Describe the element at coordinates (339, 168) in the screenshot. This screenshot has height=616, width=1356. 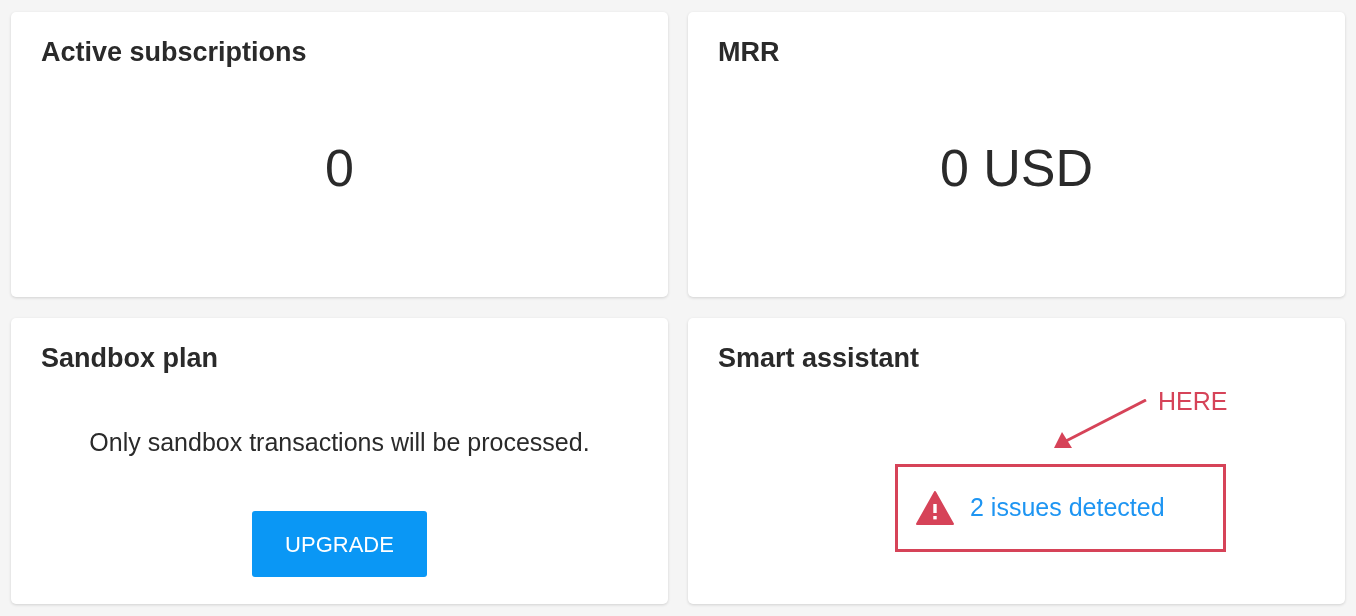
I see `metric-value: 0` at that location.